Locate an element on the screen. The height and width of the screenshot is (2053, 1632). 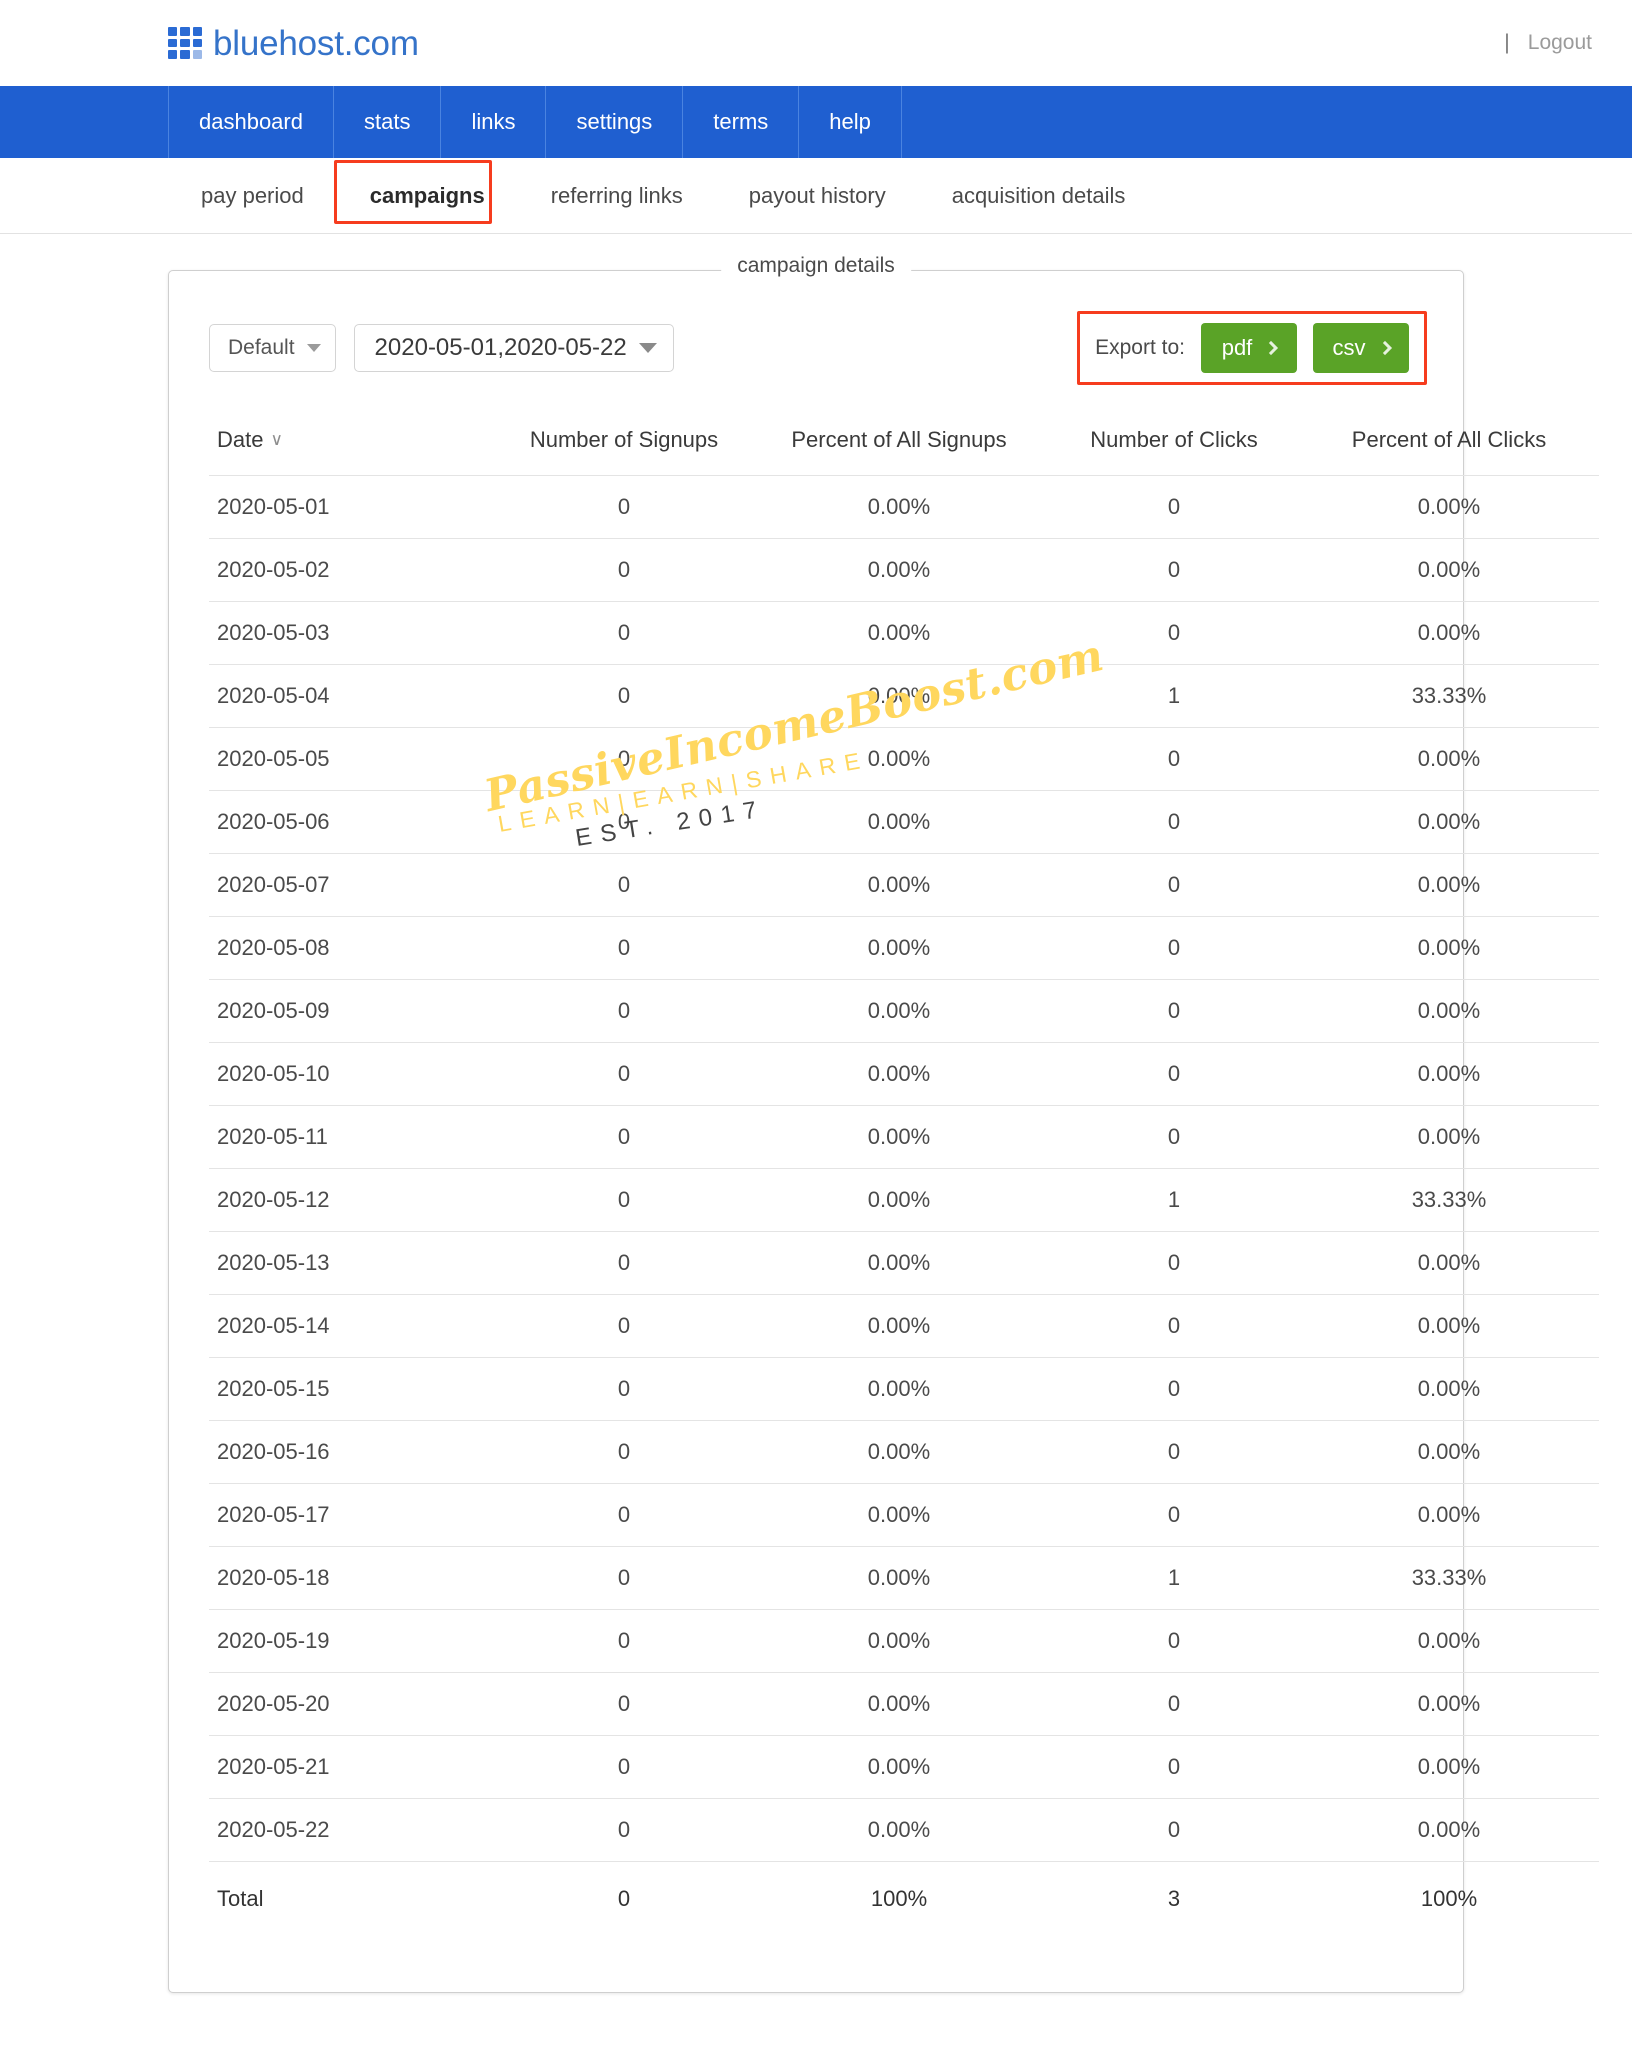
export-csv-label: csv is located at coordinates (1349, 347).